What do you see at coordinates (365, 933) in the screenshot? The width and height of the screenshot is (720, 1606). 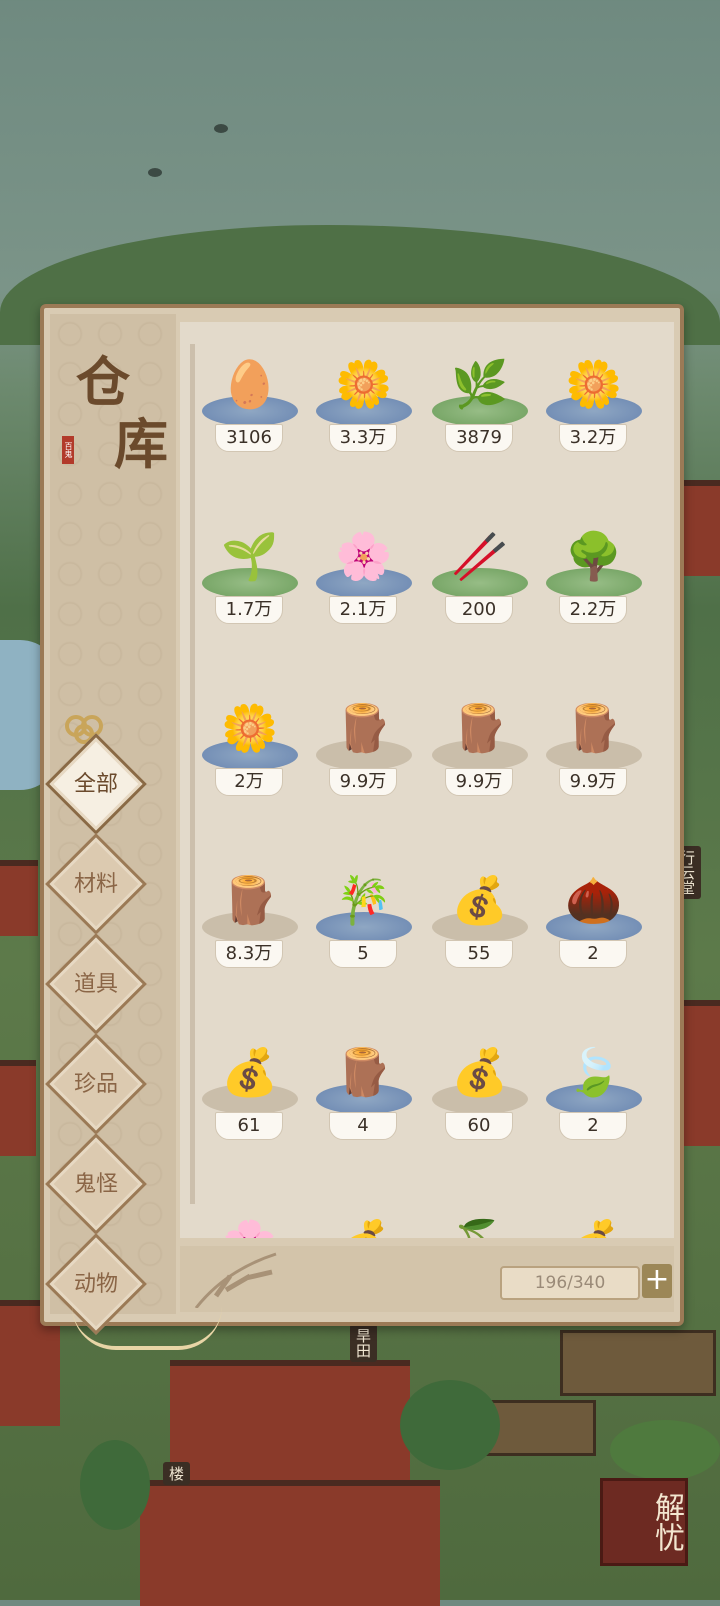 I see `item-slot: 🎋 5` at bounding box center [365, 933].